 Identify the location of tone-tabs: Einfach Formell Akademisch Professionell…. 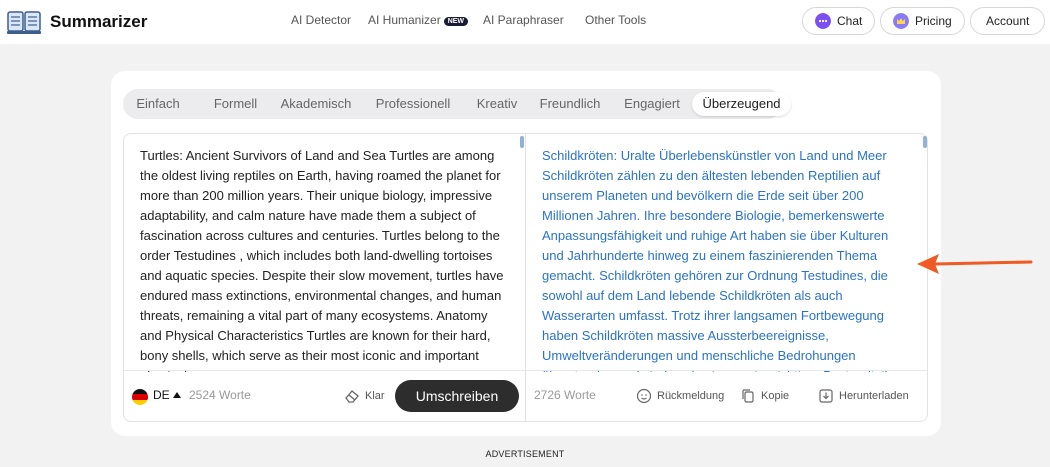
(457, 104).